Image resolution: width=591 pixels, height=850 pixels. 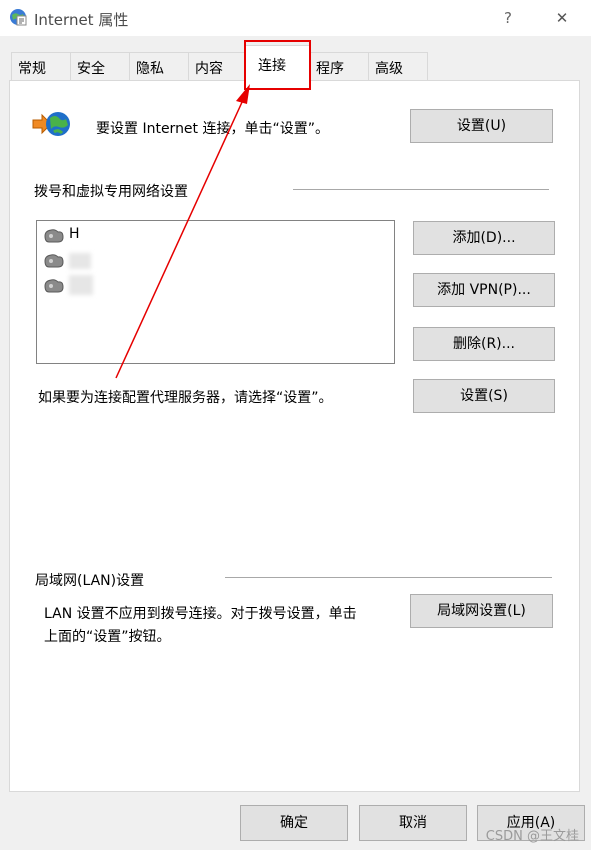 What do you see at coordinates (481, 126) in the screenshot?
I see `setup-button: 设置(U)` at bounding box center [481, 126].